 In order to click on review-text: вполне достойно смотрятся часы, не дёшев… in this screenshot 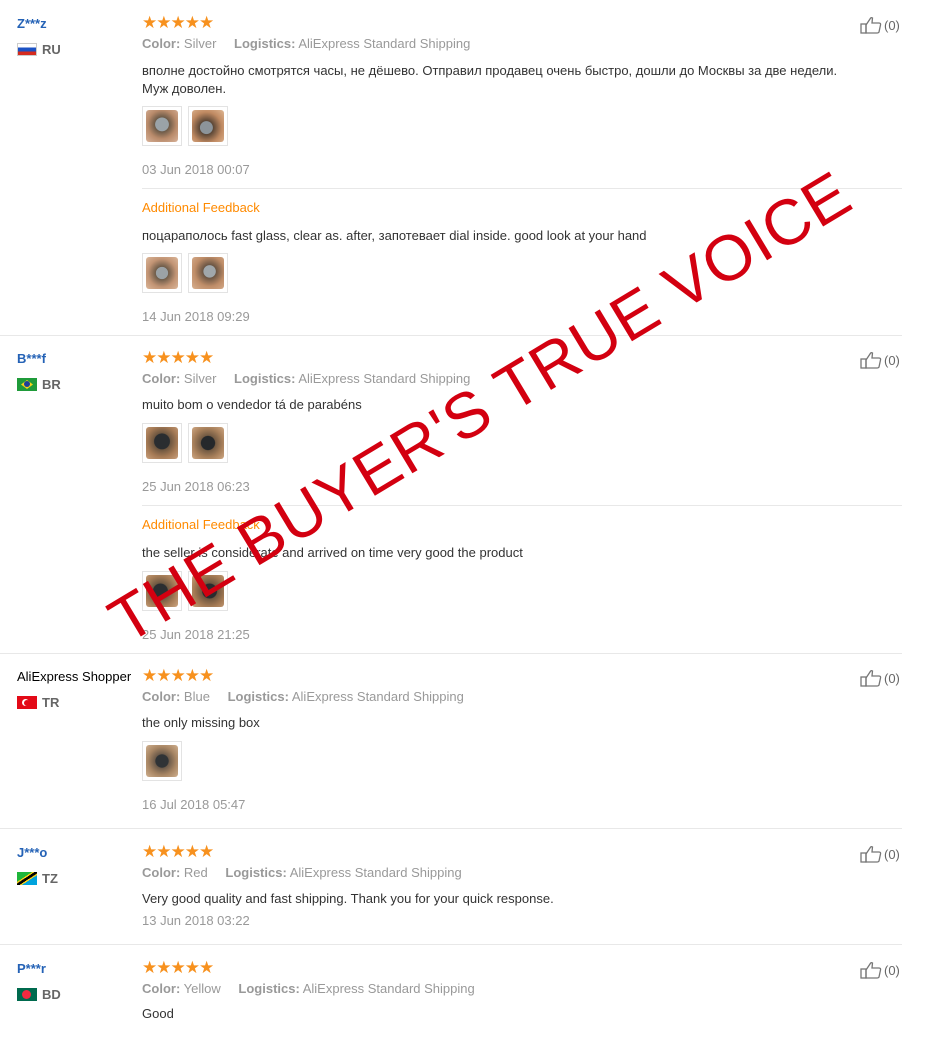, I will do `click(489, 80)`.